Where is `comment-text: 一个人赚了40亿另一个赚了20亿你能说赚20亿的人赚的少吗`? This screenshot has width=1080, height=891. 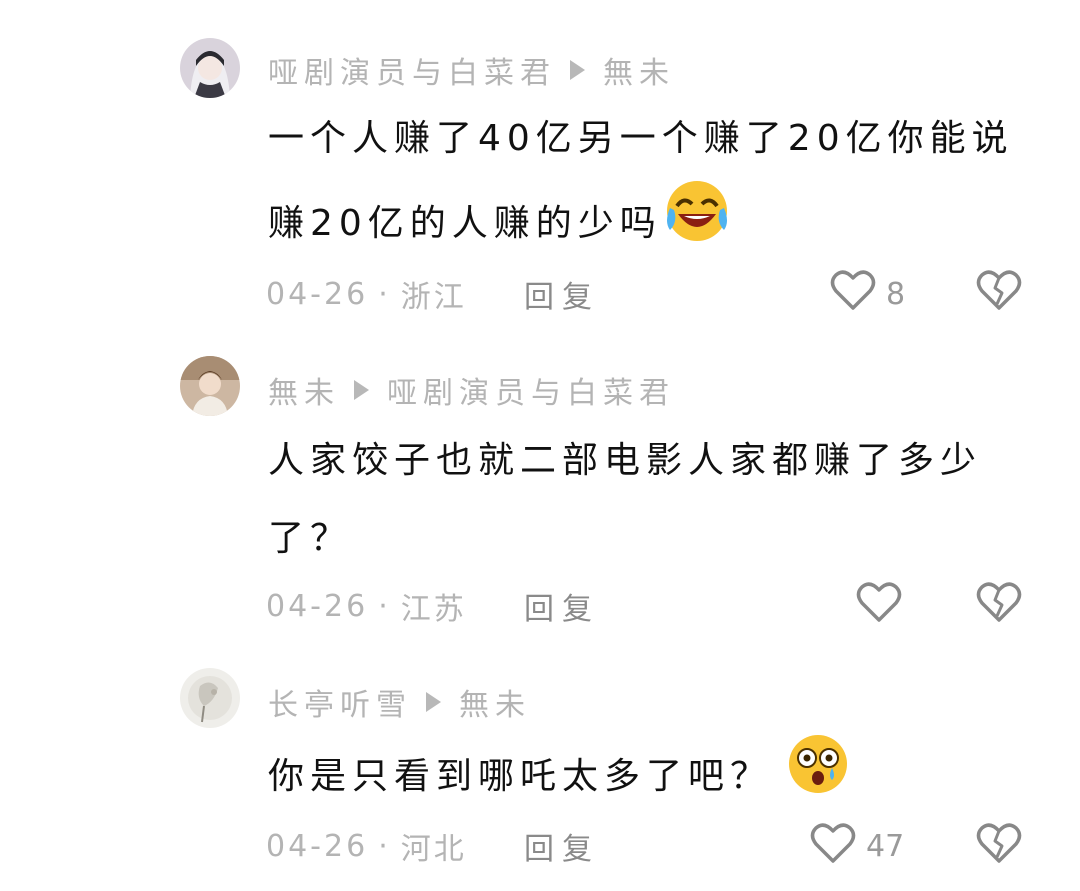 comment-text: 一个人赚了40亿另一个赚了20亿你能说赚20亿的人赚的少吗 is located at coordinates (658, 186).